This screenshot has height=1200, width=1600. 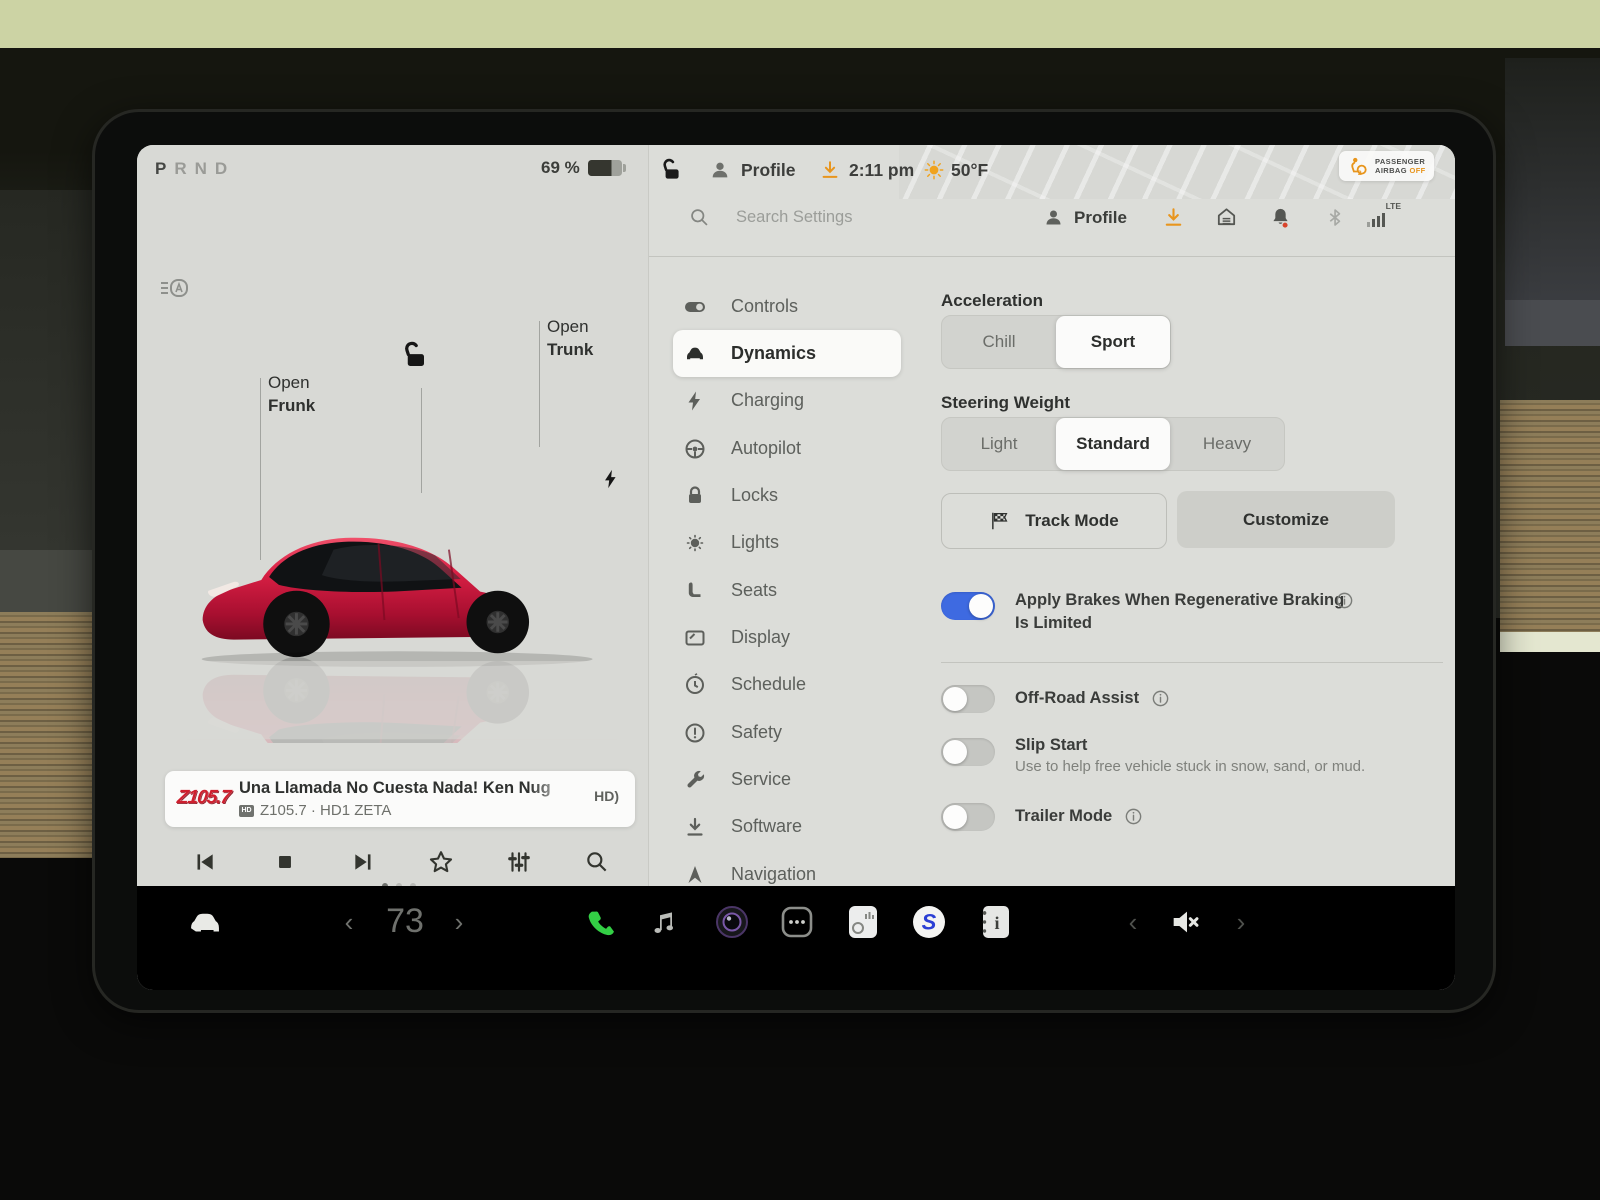 I want to click on station-line: HD Z105.7 · HD1 ZETA, so click(x=315, y=810).